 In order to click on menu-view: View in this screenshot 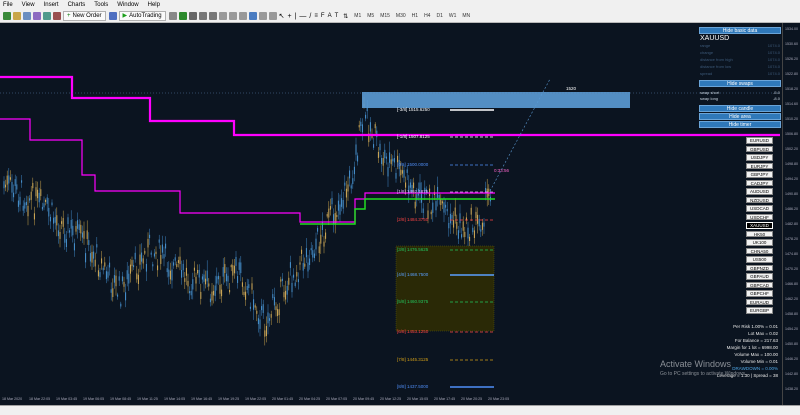, I will do `click(28, 5)`.